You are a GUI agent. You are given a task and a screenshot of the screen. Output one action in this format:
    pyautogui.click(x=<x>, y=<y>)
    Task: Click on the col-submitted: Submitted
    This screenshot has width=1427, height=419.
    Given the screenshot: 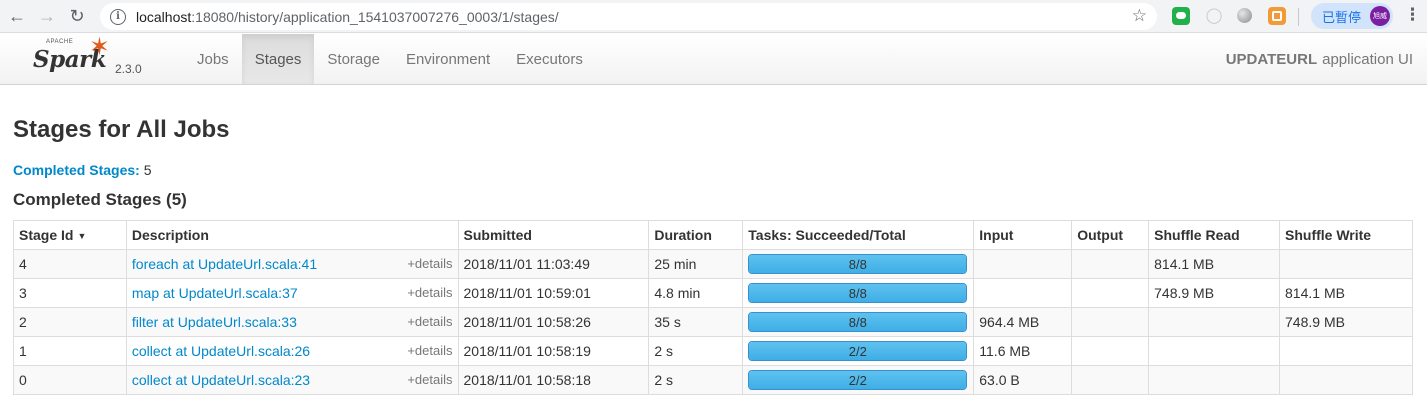 What is the action you would take?
    pyautogui.click(x=553, y=235)
    